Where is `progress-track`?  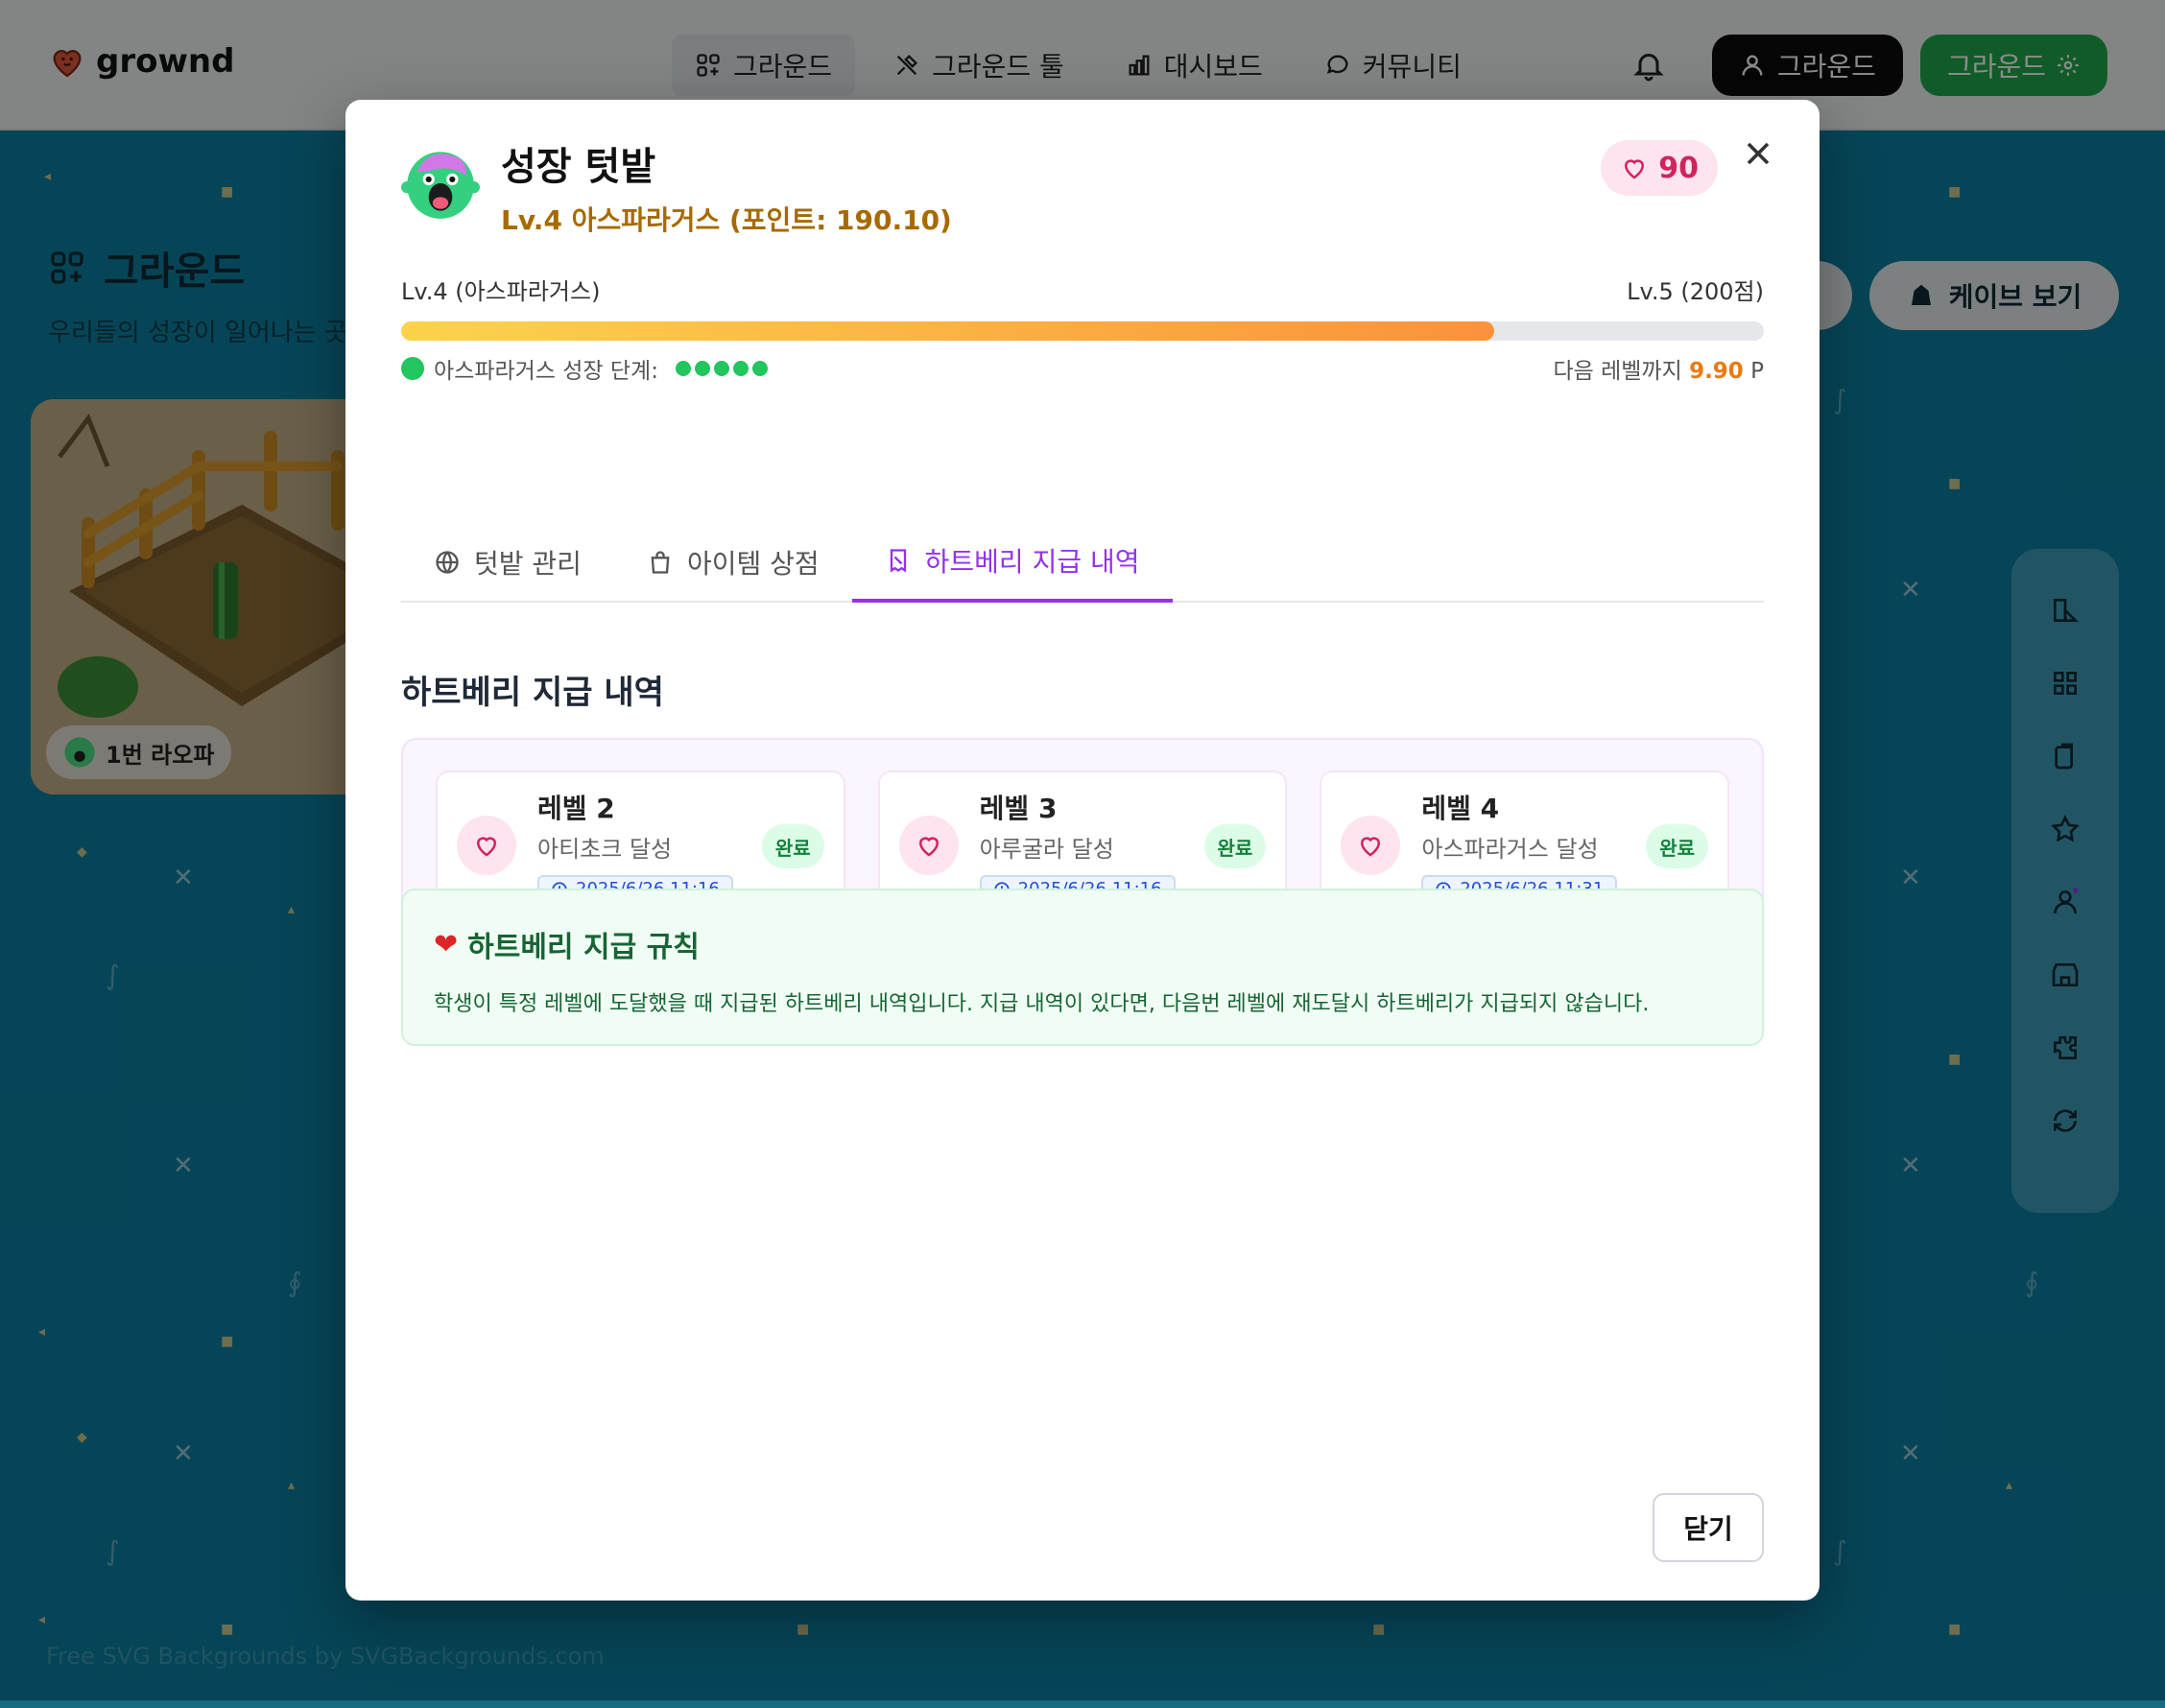 progress-track is located at coordinates (1082, 331).